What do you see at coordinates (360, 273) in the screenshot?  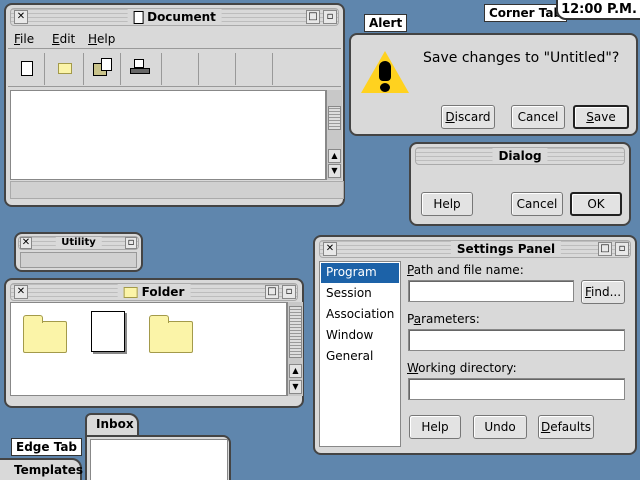 I see `sidebar-item-program: Program` at bounding box center [360, 273].